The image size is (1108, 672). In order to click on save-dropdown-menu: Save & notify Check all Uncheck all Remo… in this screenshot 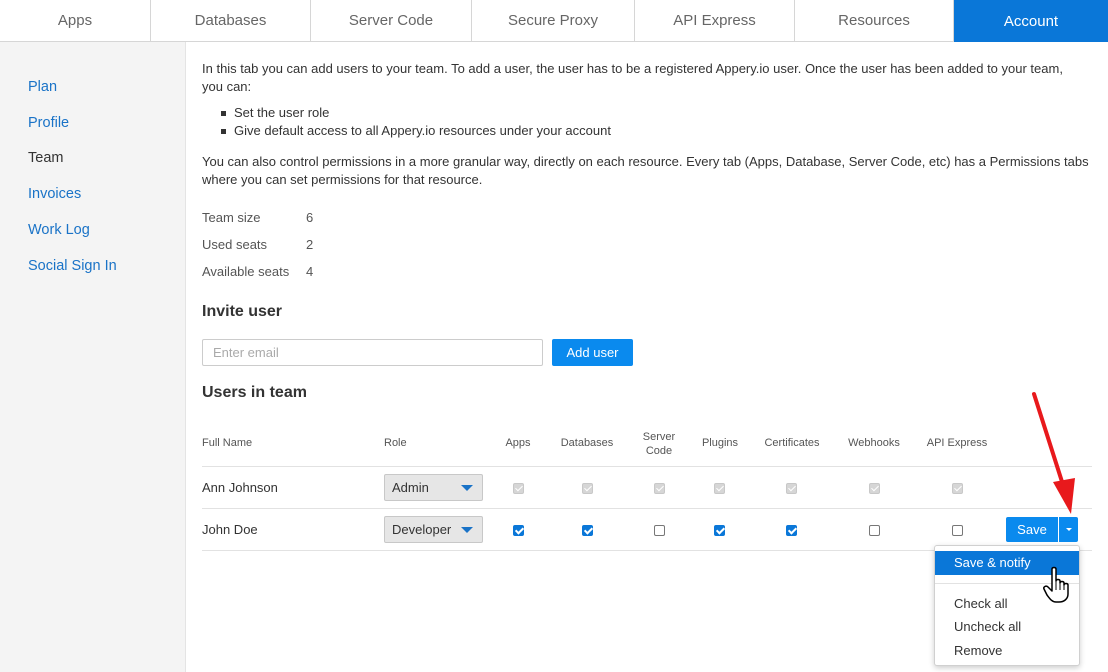, I will do `click(1007, 605)`.